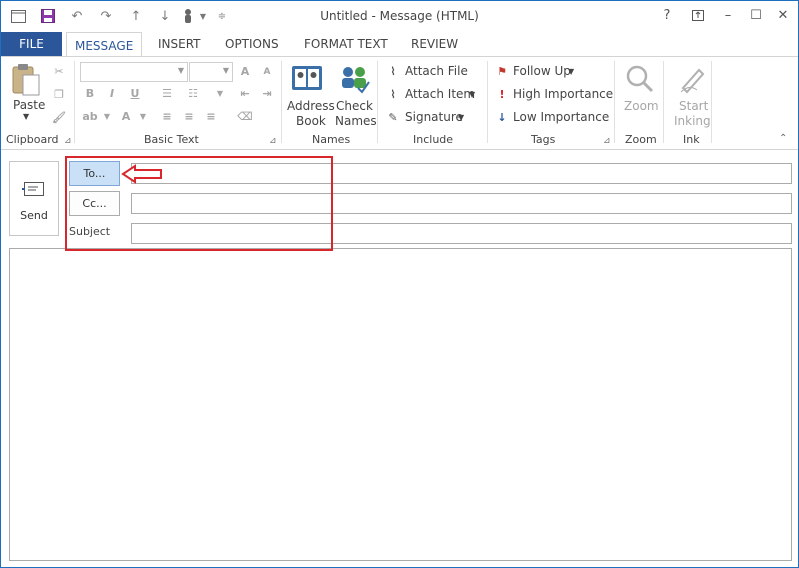  Describe the element at coordinates (26, 116) in the screenshot. I see `paste-dropdown-icon: ▼` at that location.